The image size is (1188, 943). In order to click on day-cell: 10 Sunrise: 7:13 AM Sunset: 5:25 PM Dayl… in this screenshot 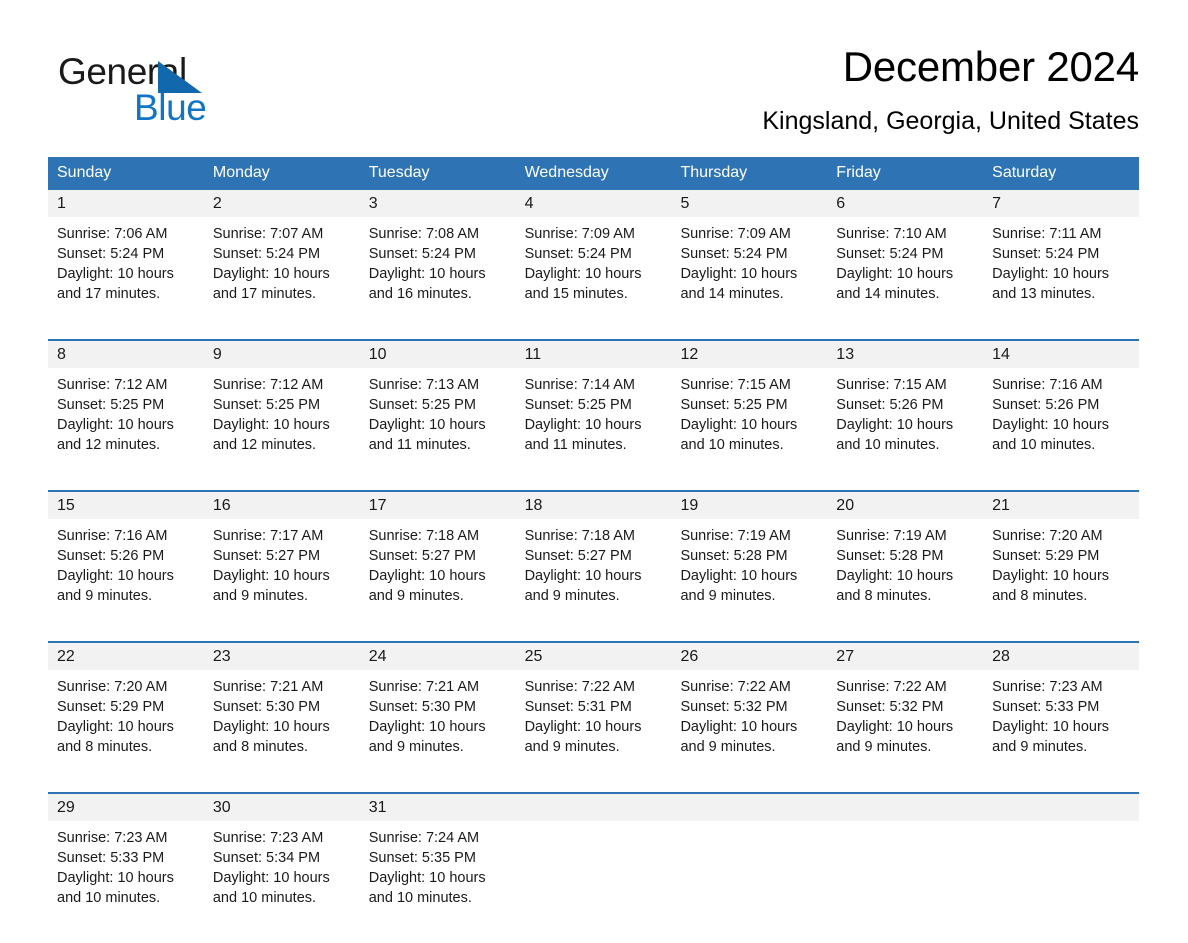, I will do `click(437, 405)`.